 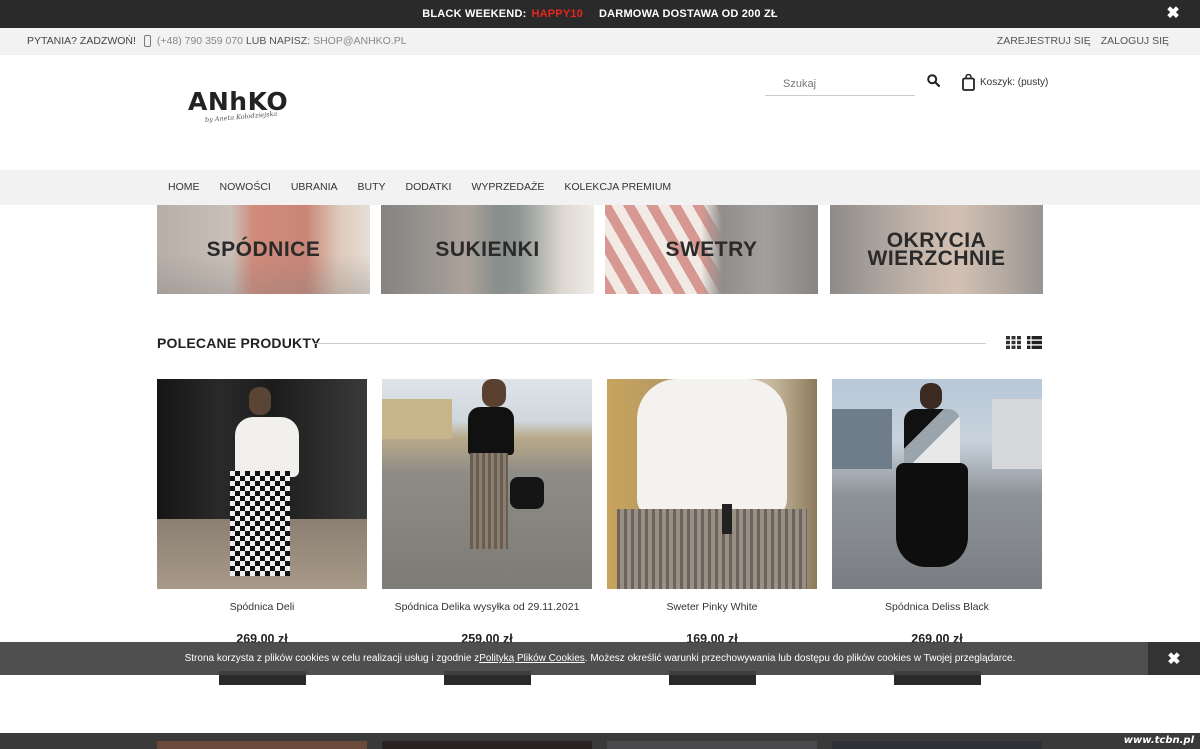 I want to click on nav-item-kolekcja-premium: KOLEKCJA PREMIUM, so click(x=617, y=187).